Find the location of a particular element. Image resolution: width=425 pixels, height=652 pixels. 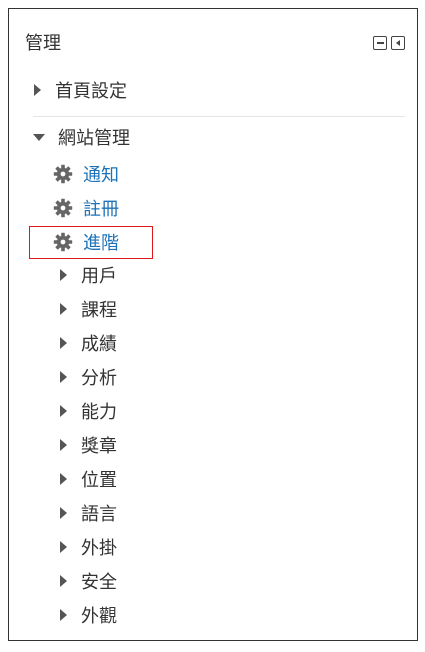

tree-item-label: 安全 is located at coordinates (99, 582).